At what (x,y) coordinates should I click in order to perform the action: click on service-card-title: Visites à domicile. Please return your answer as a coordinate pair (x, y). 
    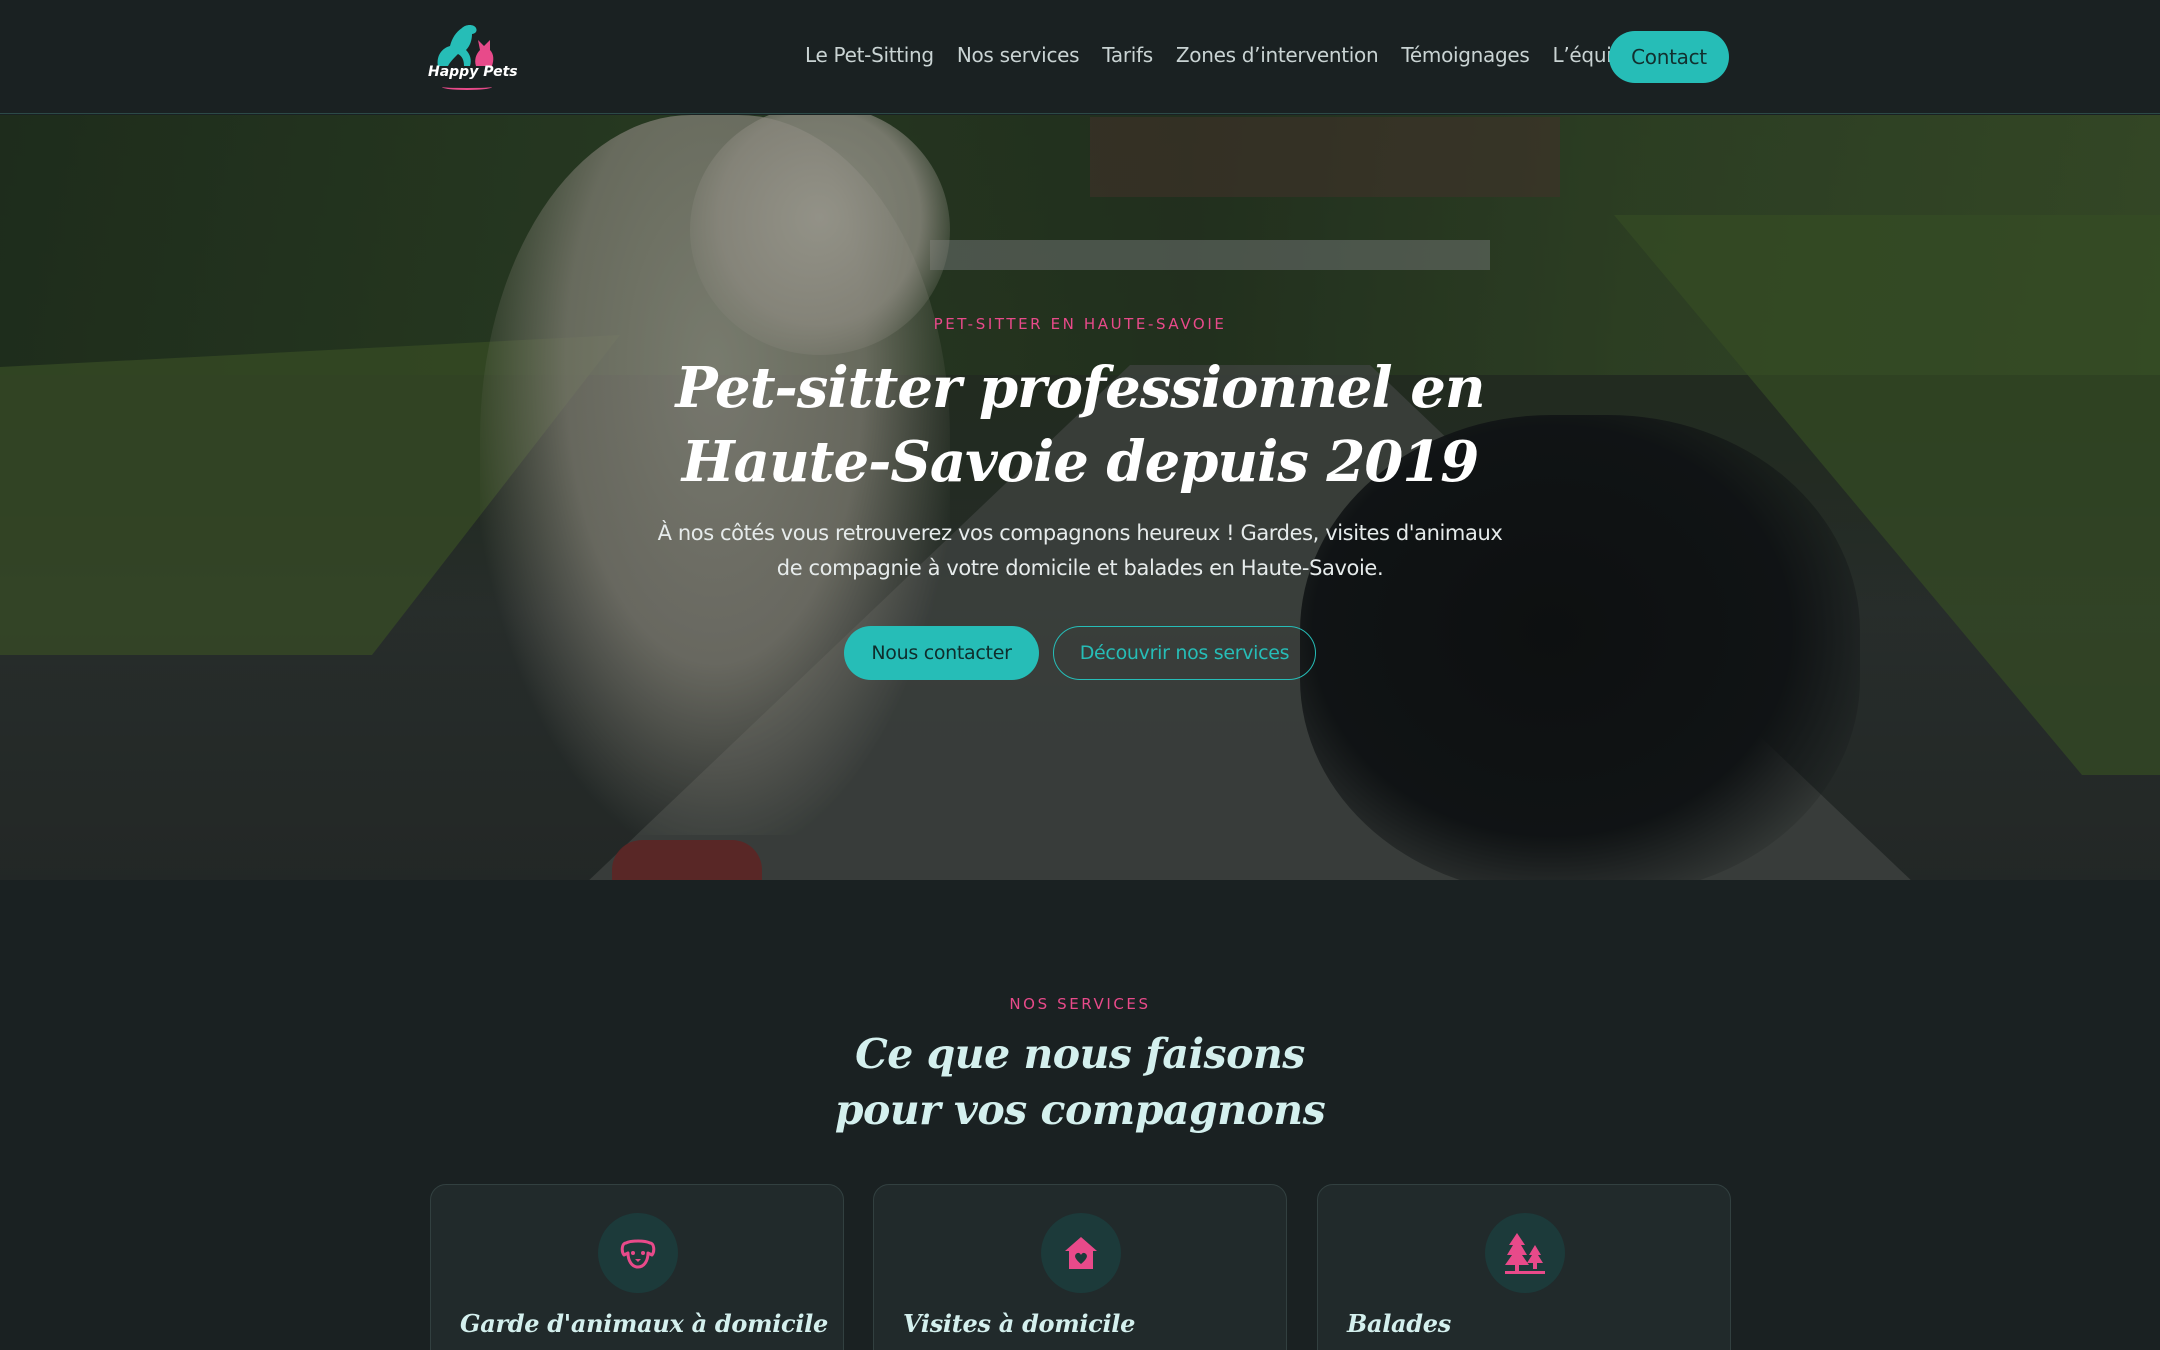
    Looking at the image, I should click on (1019, 1323).